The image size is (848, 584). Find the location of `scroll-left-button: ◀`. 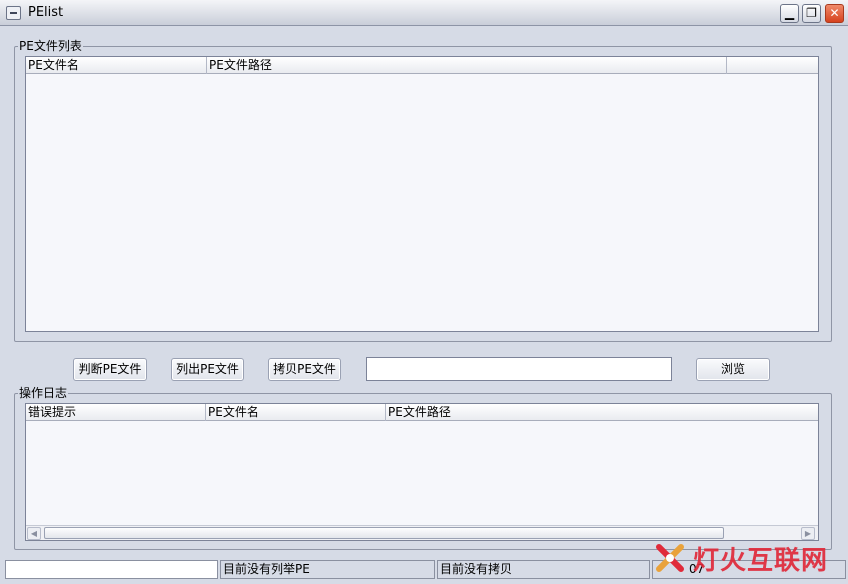

scroll-left-button: ◀ is located at coordinates (34, 533).